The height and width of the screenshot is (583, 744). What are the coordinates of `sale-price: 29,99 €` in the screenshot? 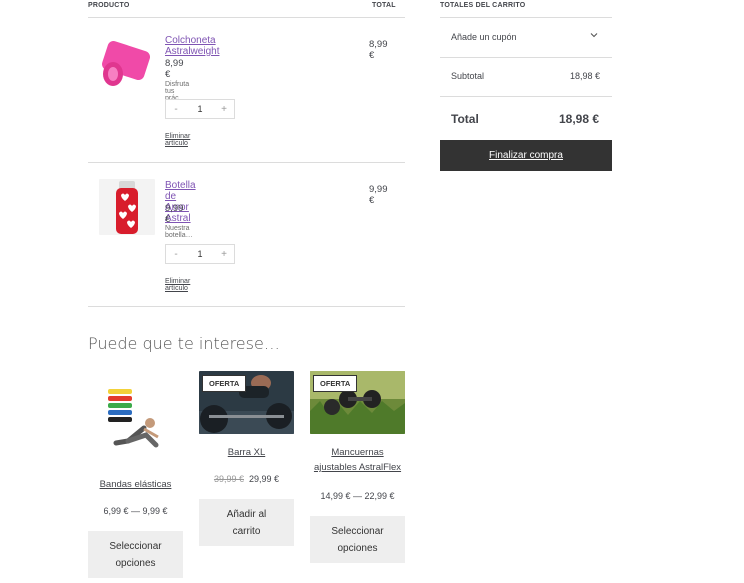 It's located at (264, 479).